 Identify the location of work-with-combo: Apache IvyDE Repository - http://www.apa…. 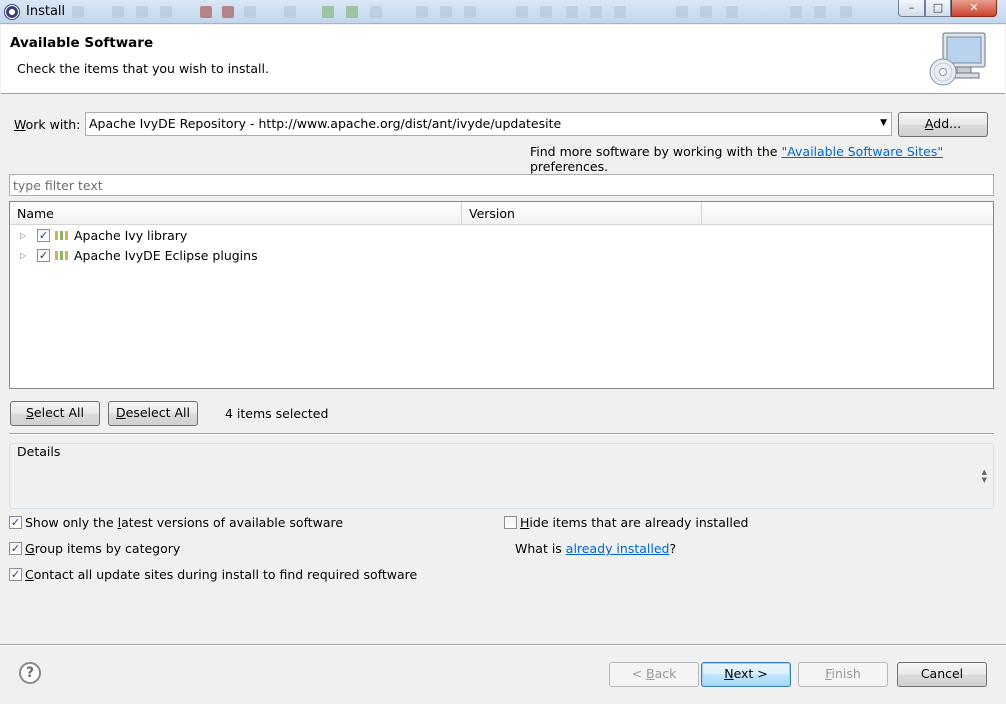
(488, 124).